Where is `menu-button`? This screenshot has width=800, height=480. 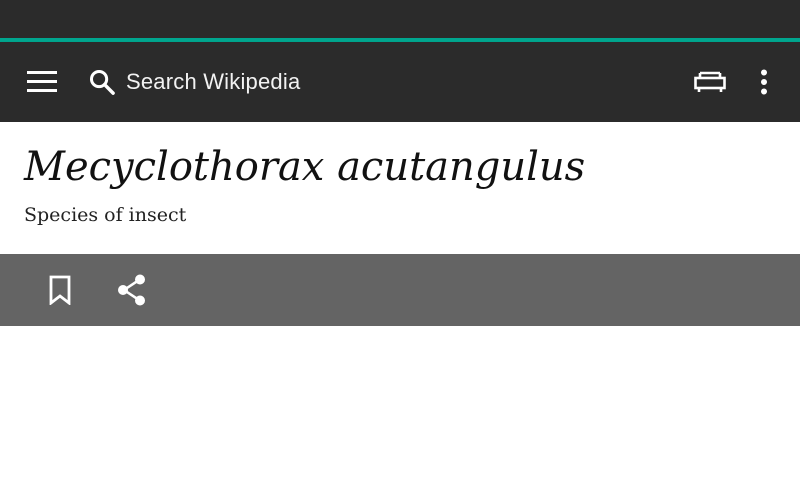 menu-button is located at coordinates (42, 82).